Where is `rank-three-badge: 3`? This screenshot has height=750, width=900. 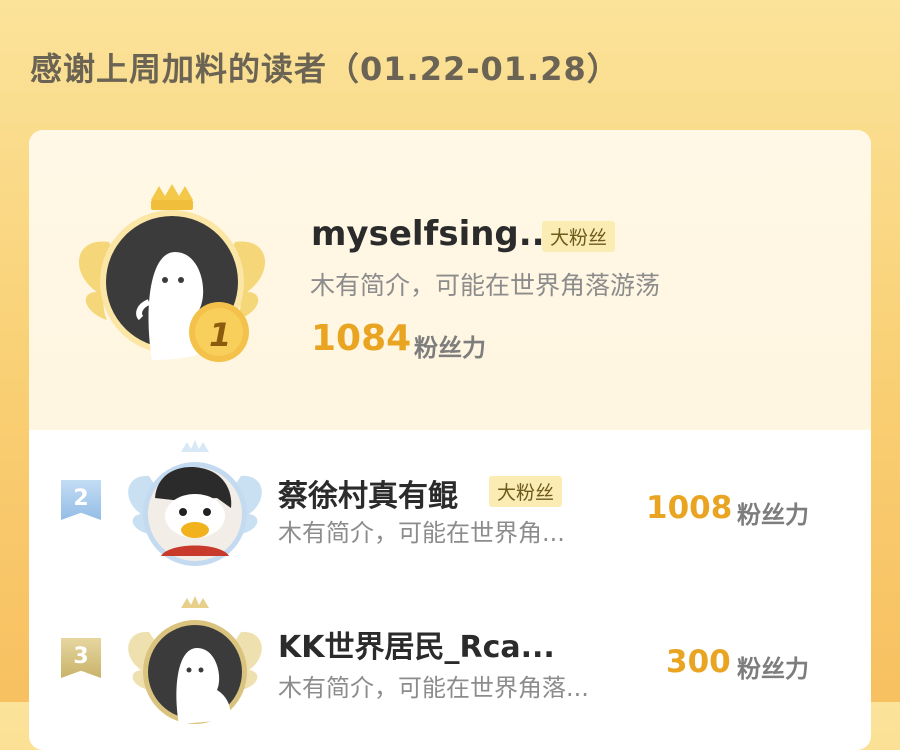 rank-three-badge: 3 is located at coordinates (81, 658).